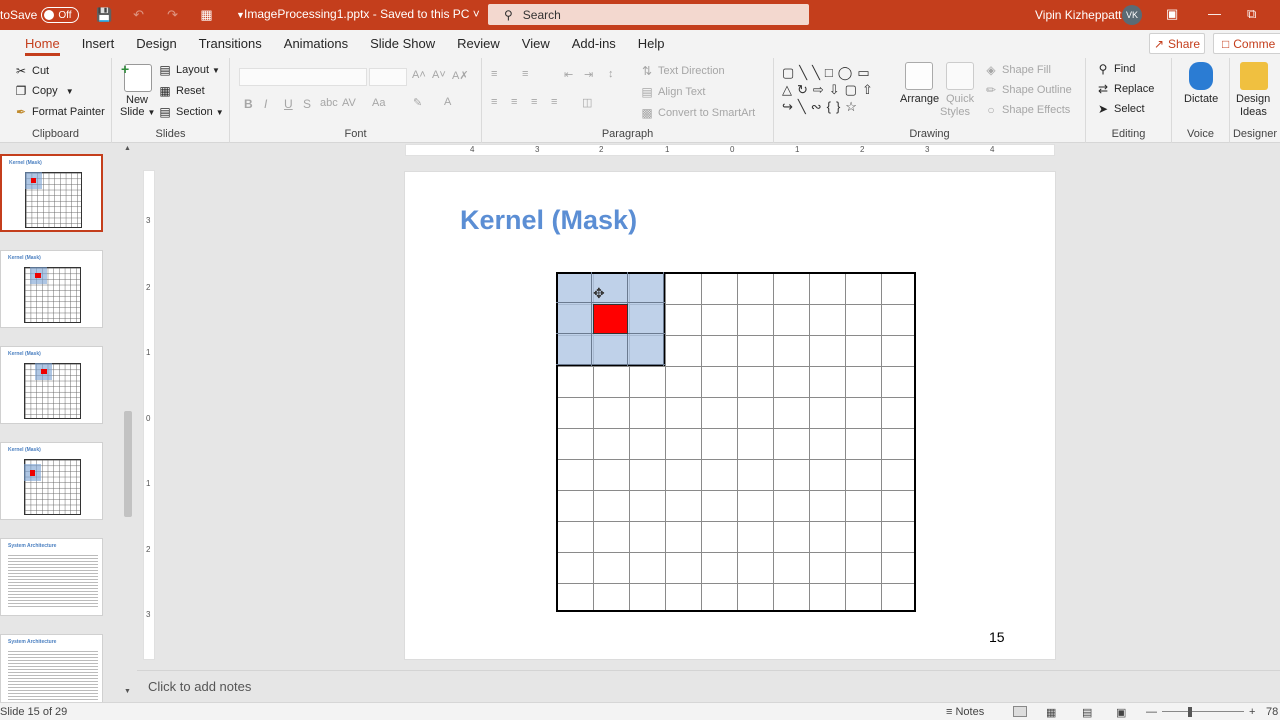  Describe the element at coordinates (1078, 15) in the screenshot. I see `user-name: Vipin Kizheppatt` at that location.